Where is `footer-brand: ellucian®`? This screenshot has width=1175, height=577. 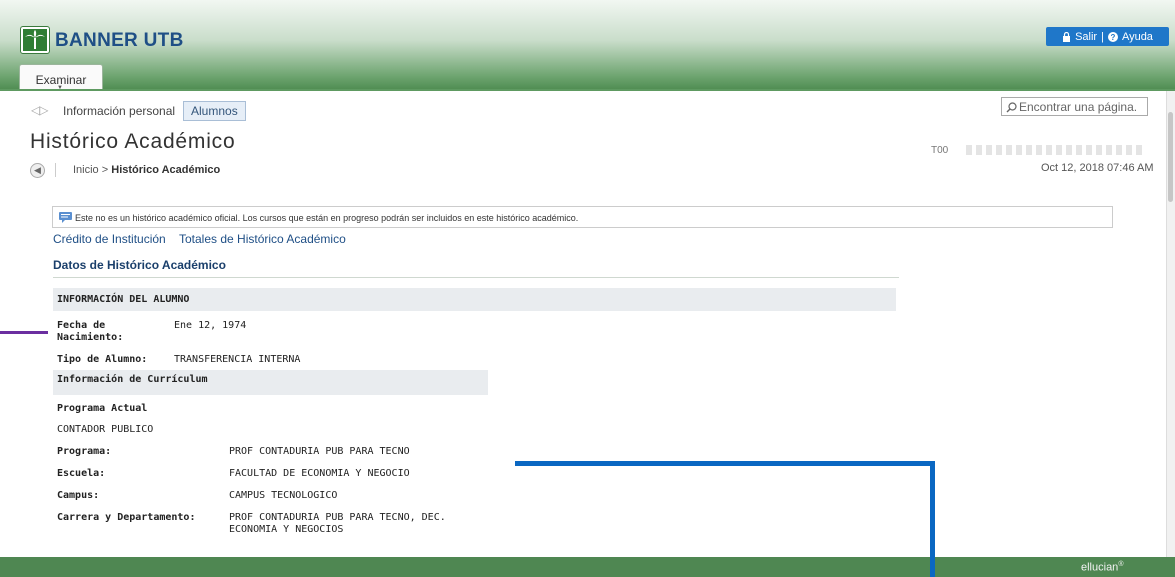
footer-brand: ellucian® is located at coordinates (1102, 567).